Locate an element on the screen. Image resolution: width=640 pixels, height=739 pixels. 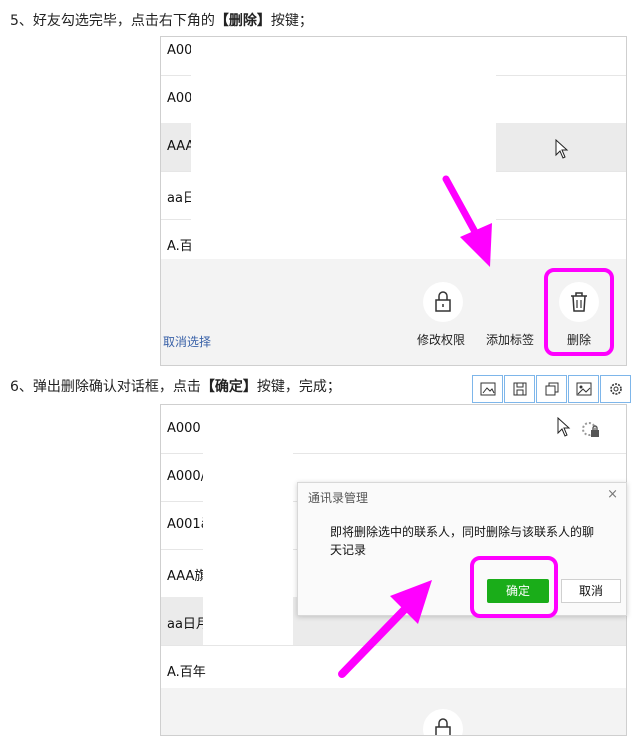
dialog-title: 通讯录管理 is located at coordinates (338, 498).